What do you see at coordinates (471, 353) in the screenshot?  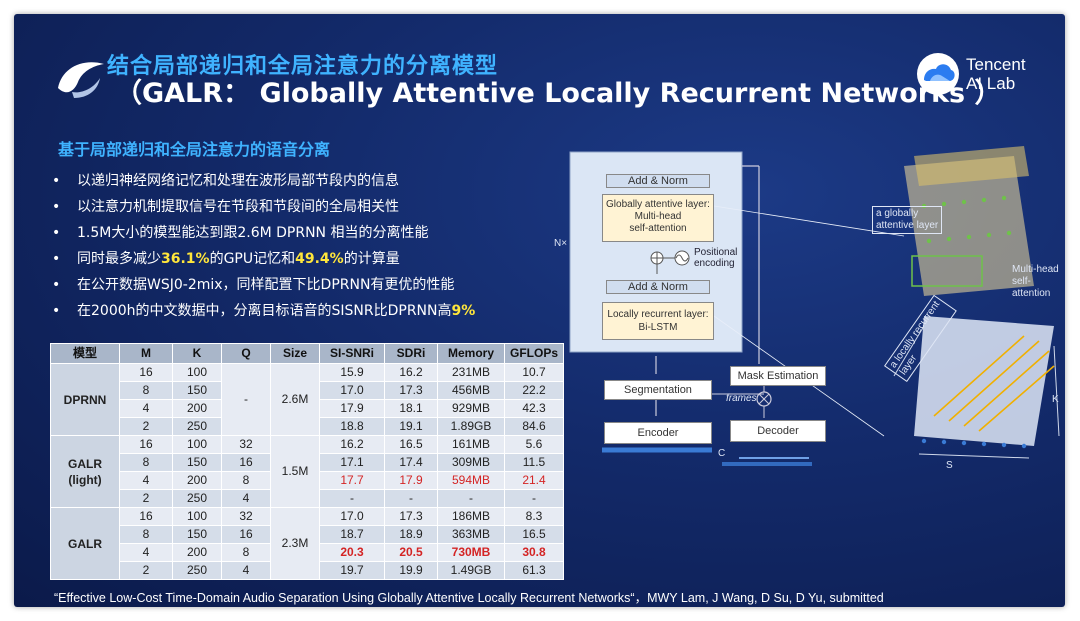 I see `column-header: Memory` at bounding box center [471, 353].